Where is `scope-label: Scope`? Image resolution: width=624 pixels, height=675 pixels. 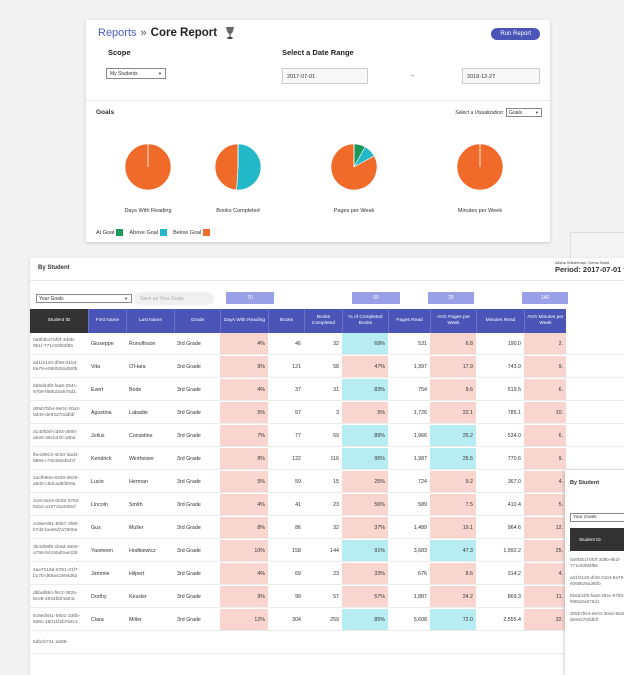
scope-label: Scope is located at coordinates (119, 52).